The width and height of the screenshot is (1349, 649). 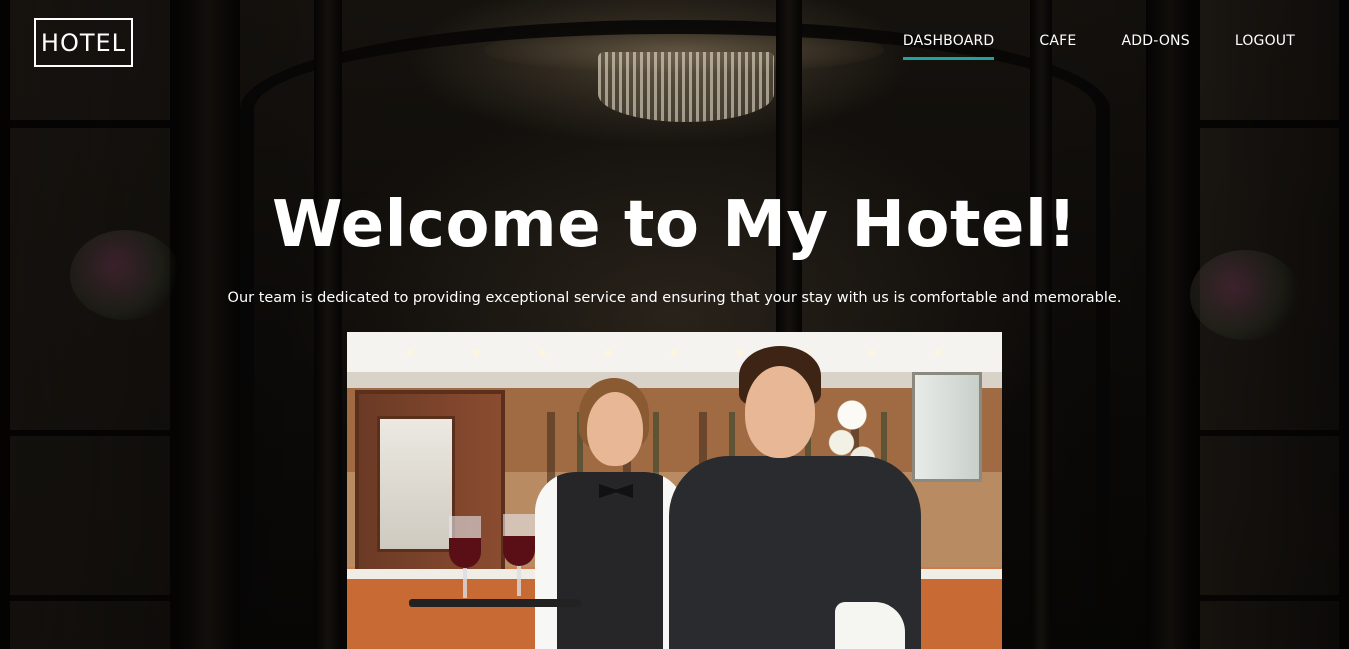 What do you see at coordinates (495, 603) in the screenshot?
I see `serving-tray` at bounding box center [495, 603].